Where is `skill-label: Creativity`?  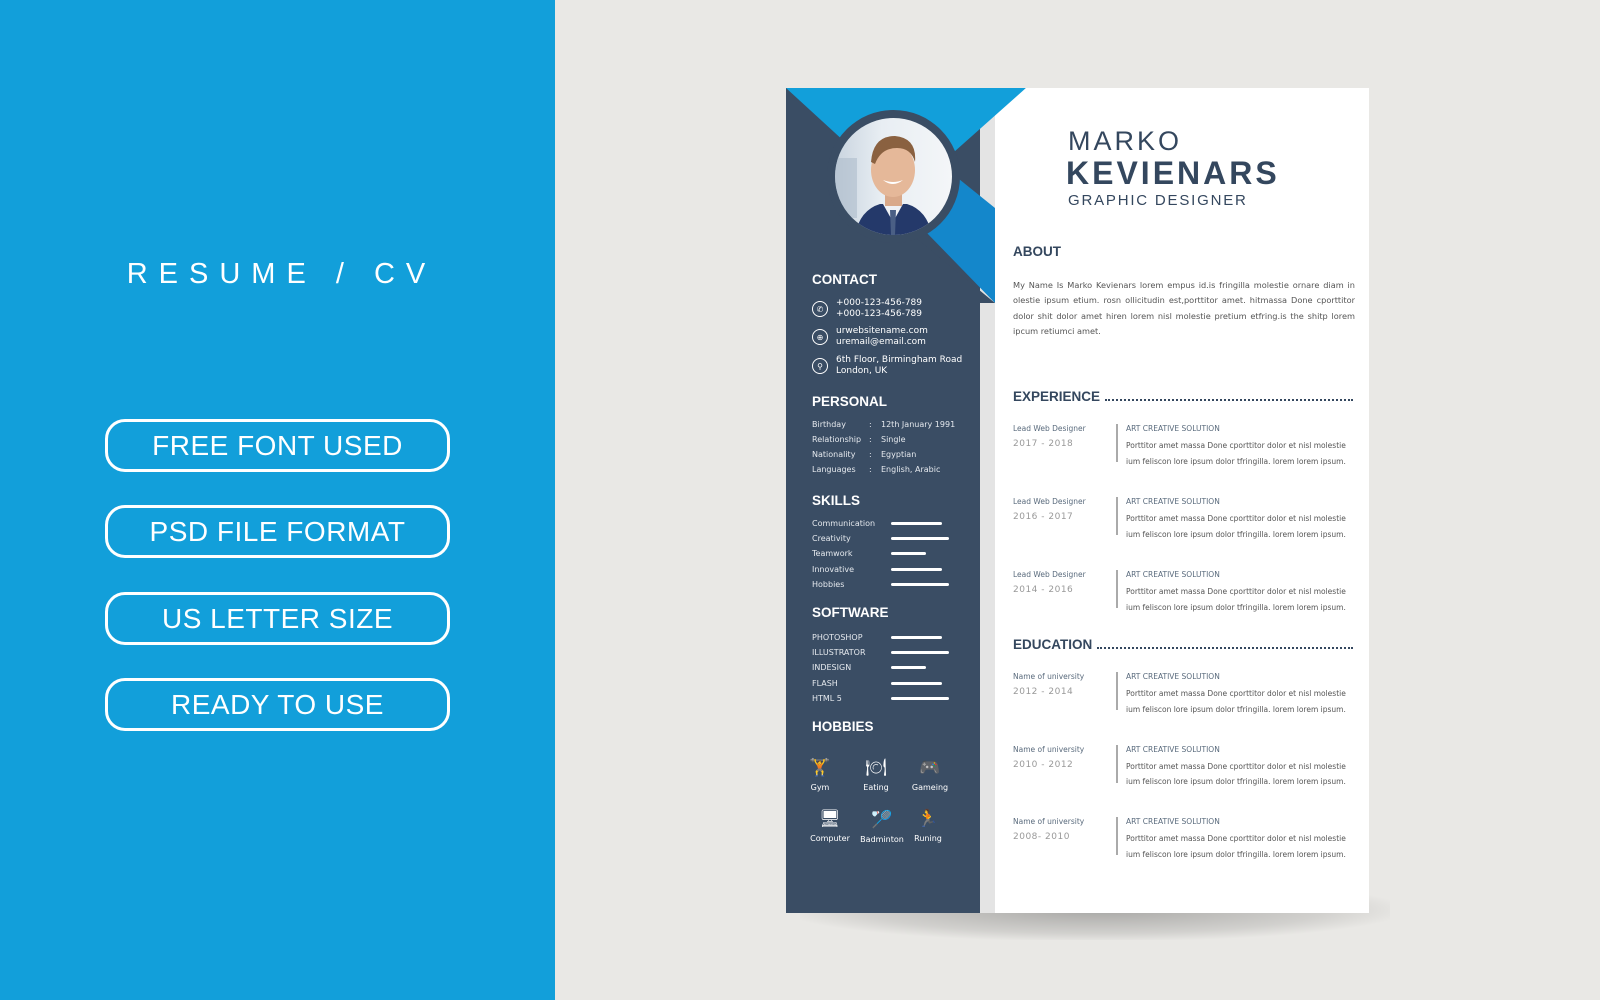 skill-label: Creativity is located at coordinates (831, 539).